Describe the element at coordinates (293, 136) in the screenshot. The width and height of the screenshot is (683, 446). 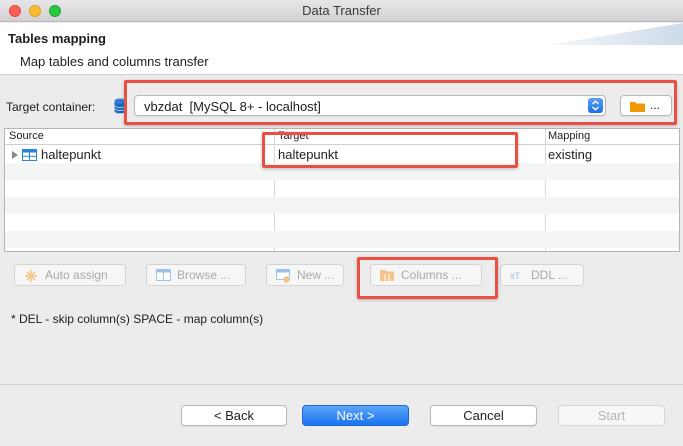
I see `column-header-target: Target` at that location.